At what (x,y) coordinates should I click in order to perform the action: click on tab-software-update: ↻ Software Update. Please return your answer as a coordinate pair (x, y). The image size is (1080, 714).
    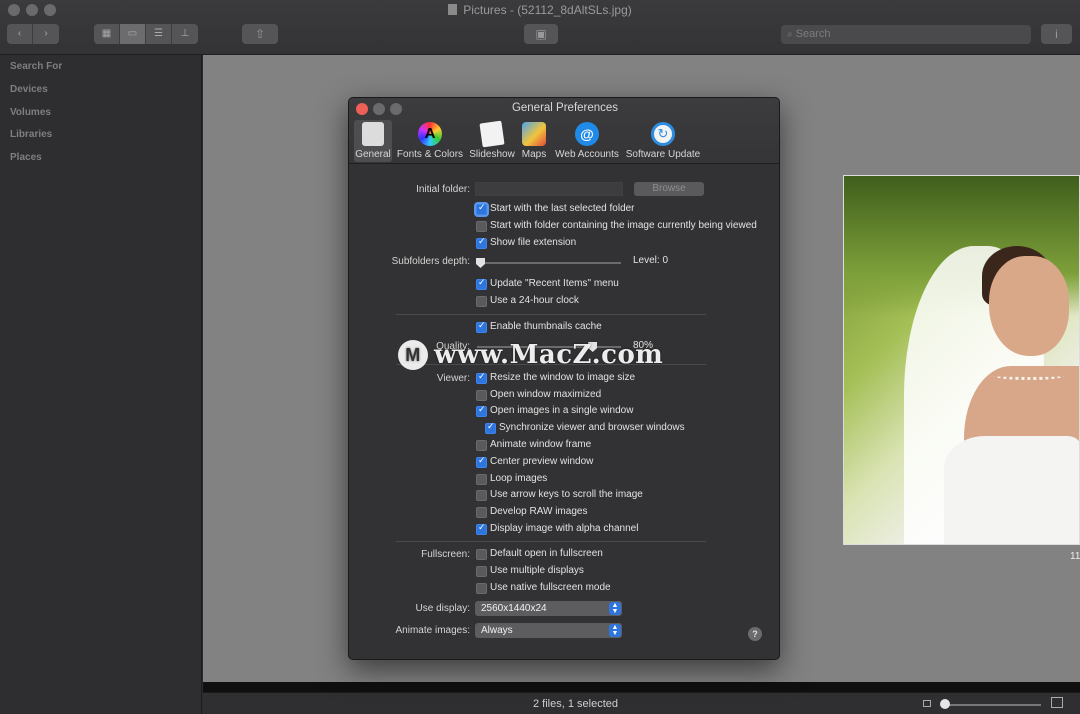
    Looking at the image, I should click on (663, 141).